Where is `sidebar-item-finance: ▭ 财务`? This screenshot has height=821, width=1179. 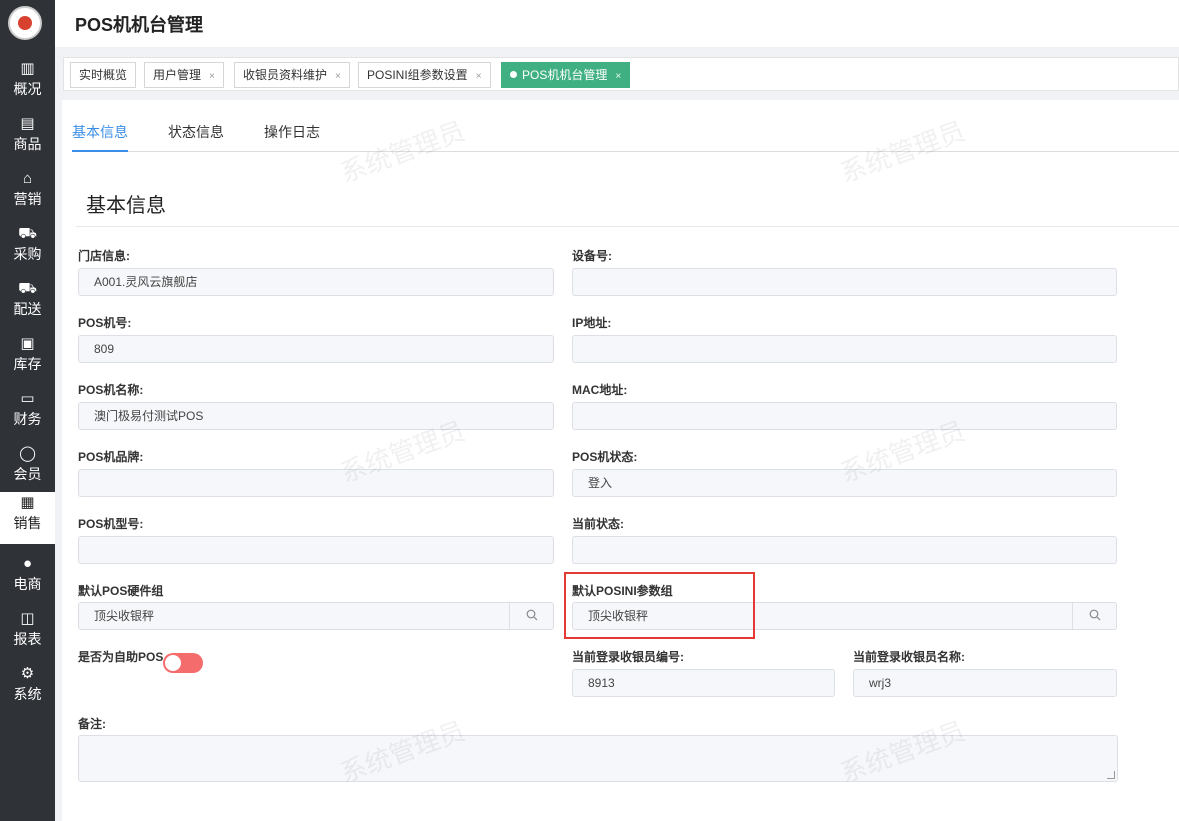
sidebar-item-finance: ▭ 财务 is located at coordinates (27, 414).